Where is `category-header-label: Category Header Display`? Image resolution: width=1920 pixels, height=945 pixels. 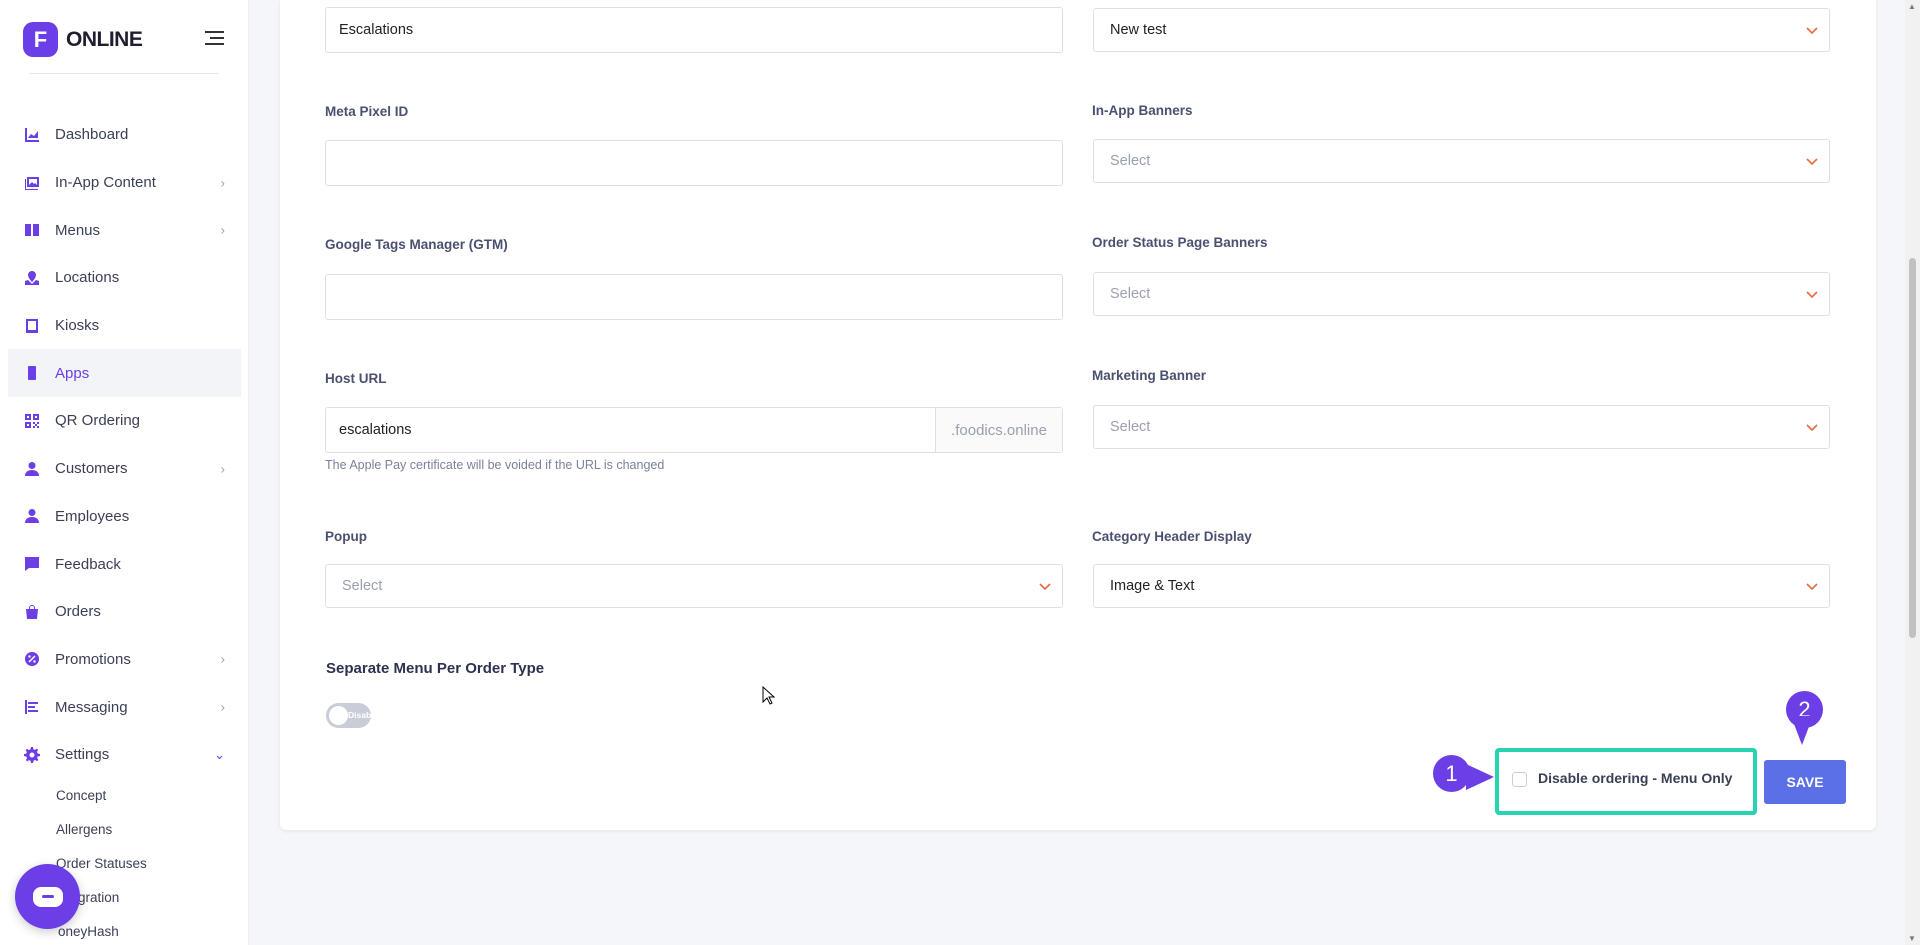
category-header-label: Category Header Display is located at coordinates (1172, 536).